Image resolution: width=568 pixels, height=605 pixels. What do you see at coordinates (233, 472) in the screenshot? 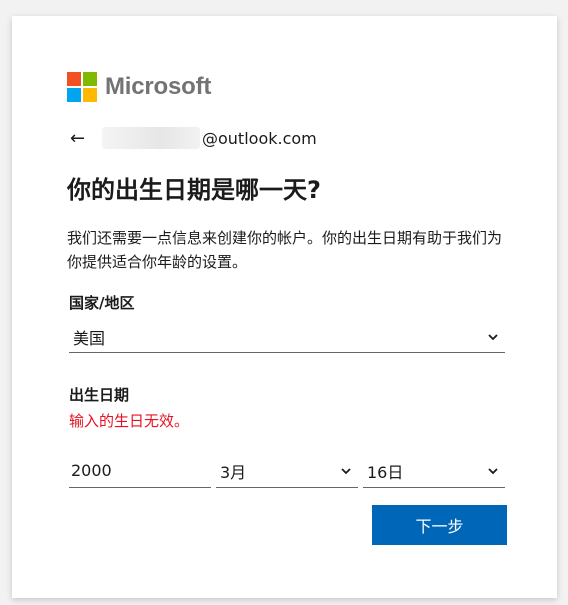
I see `birth-month-value: 3月` at bounding box center [233, 472].